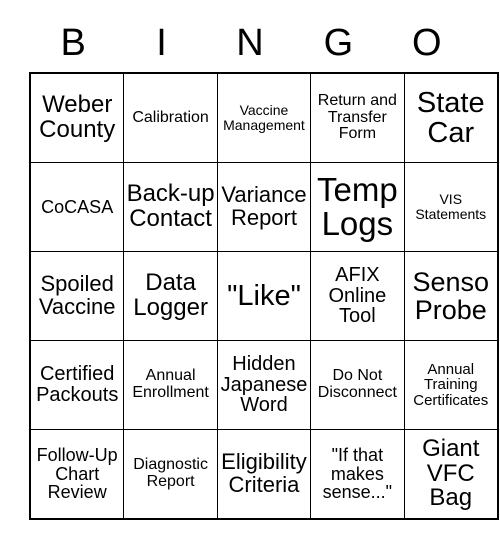 This screenshot has height=544, width=500. I want to click on bingo-cell: Back-up Contact, so click(170, 207).